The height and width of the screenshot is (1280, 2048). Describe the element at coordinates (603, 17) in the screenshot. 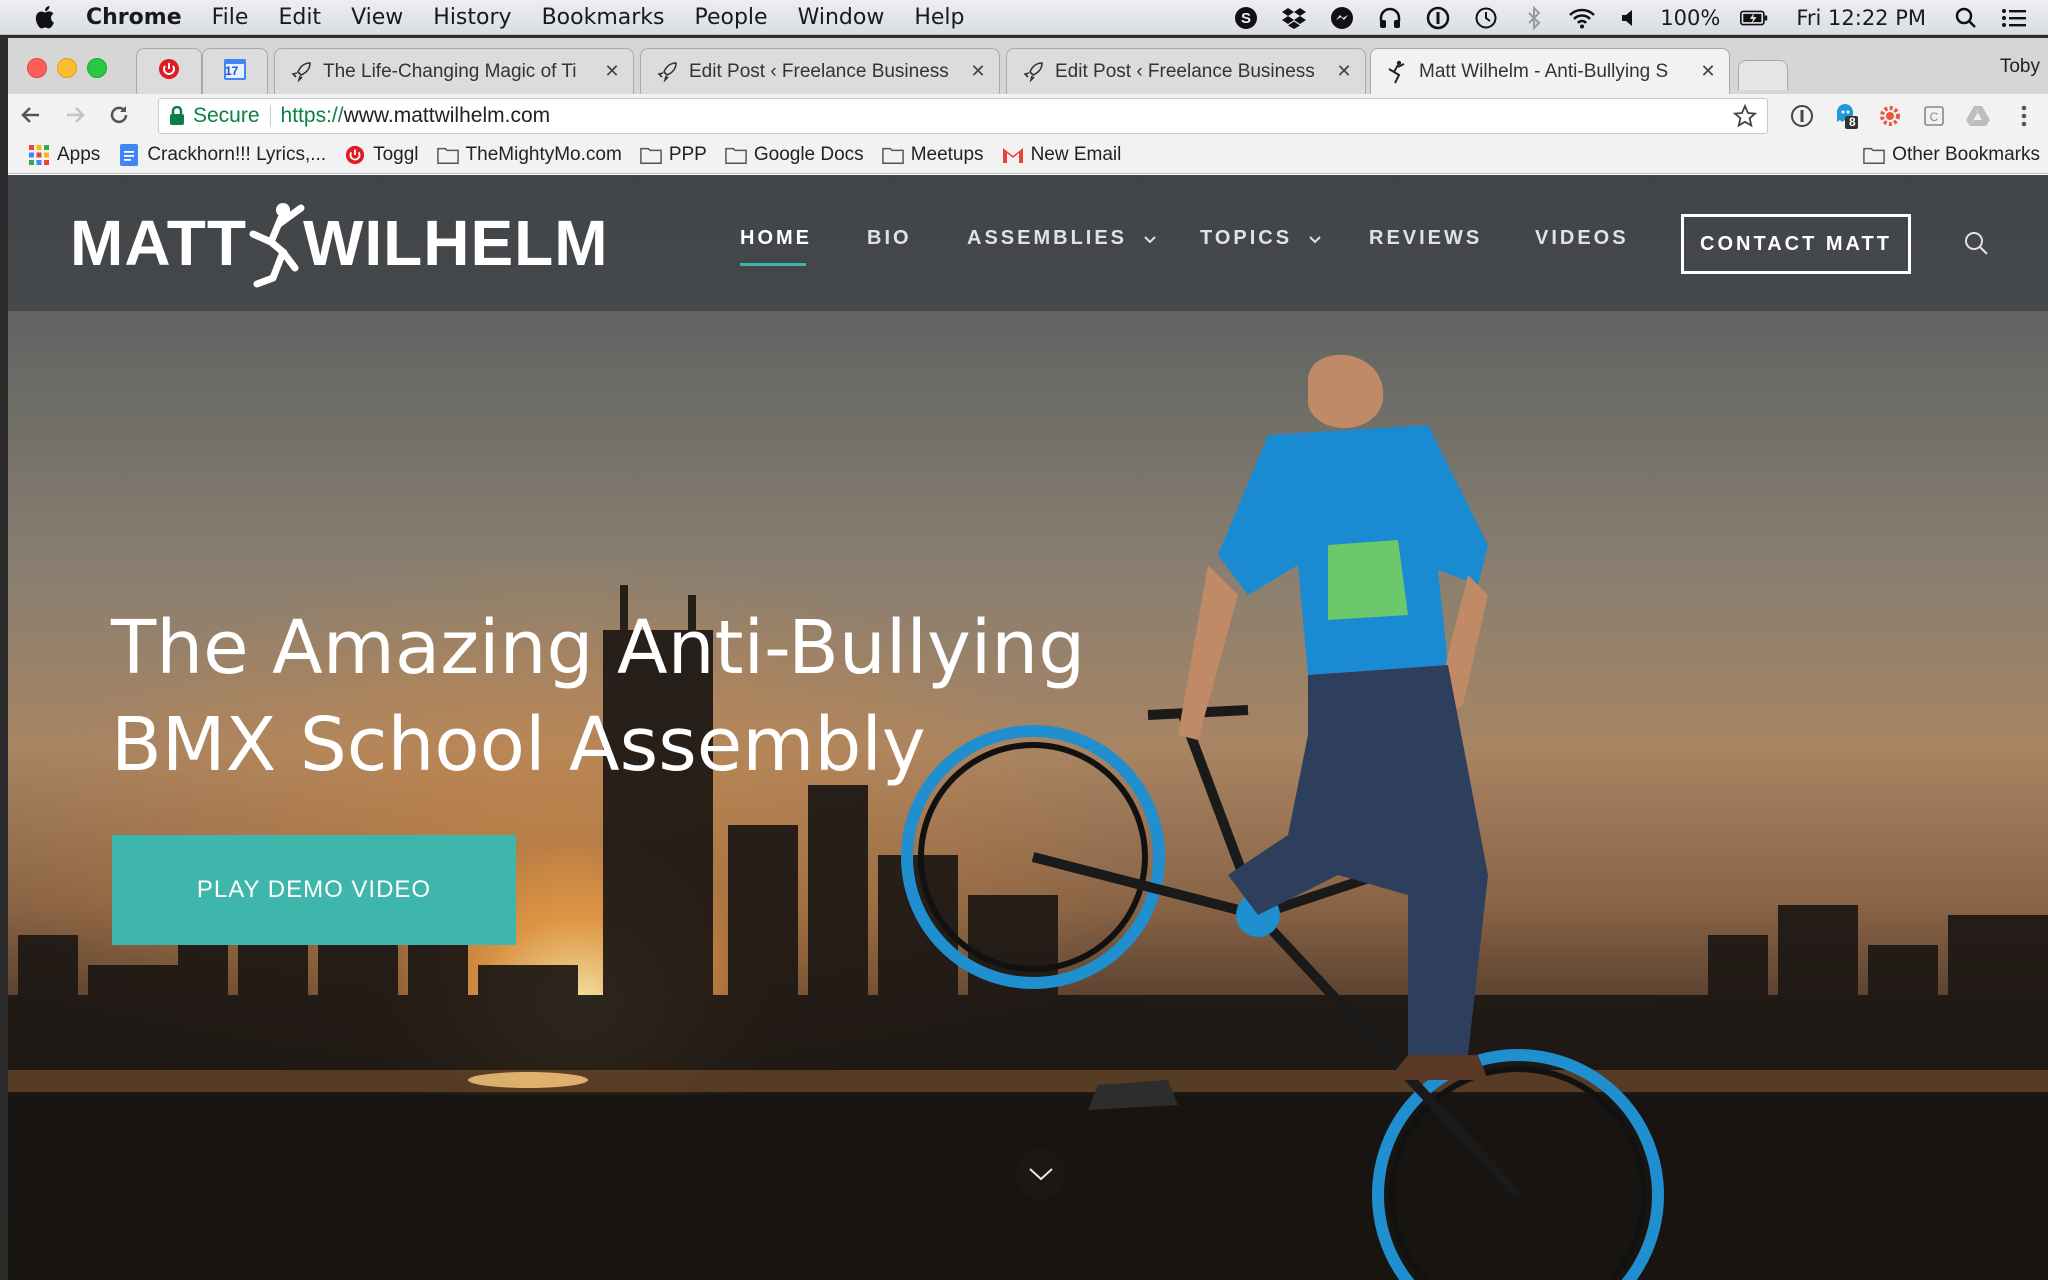

I see `menu-bookmarks: Bookmarks` at that location.